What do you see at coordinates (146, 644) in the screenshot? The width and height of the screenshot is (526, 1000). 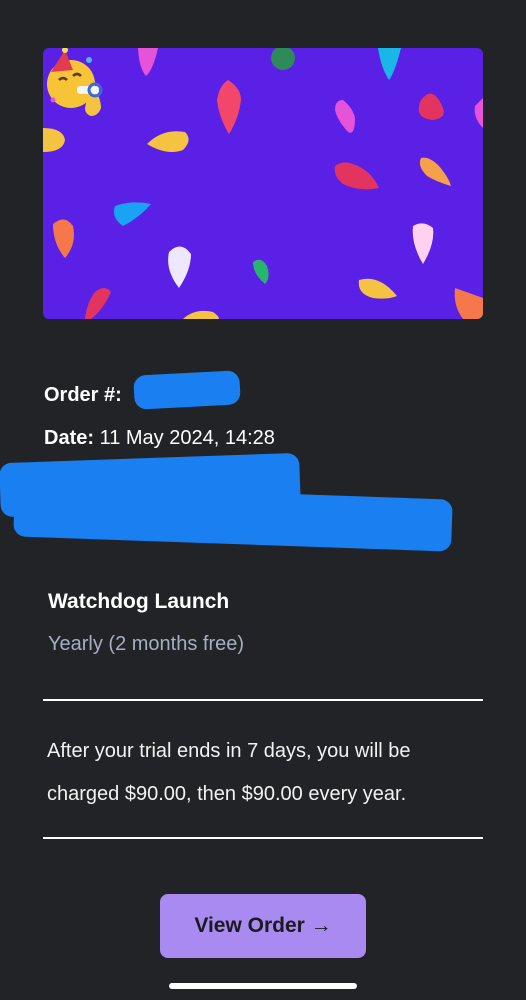 I see `product-plan: Yearly (2 months free)` at bounding box center [146, 644].